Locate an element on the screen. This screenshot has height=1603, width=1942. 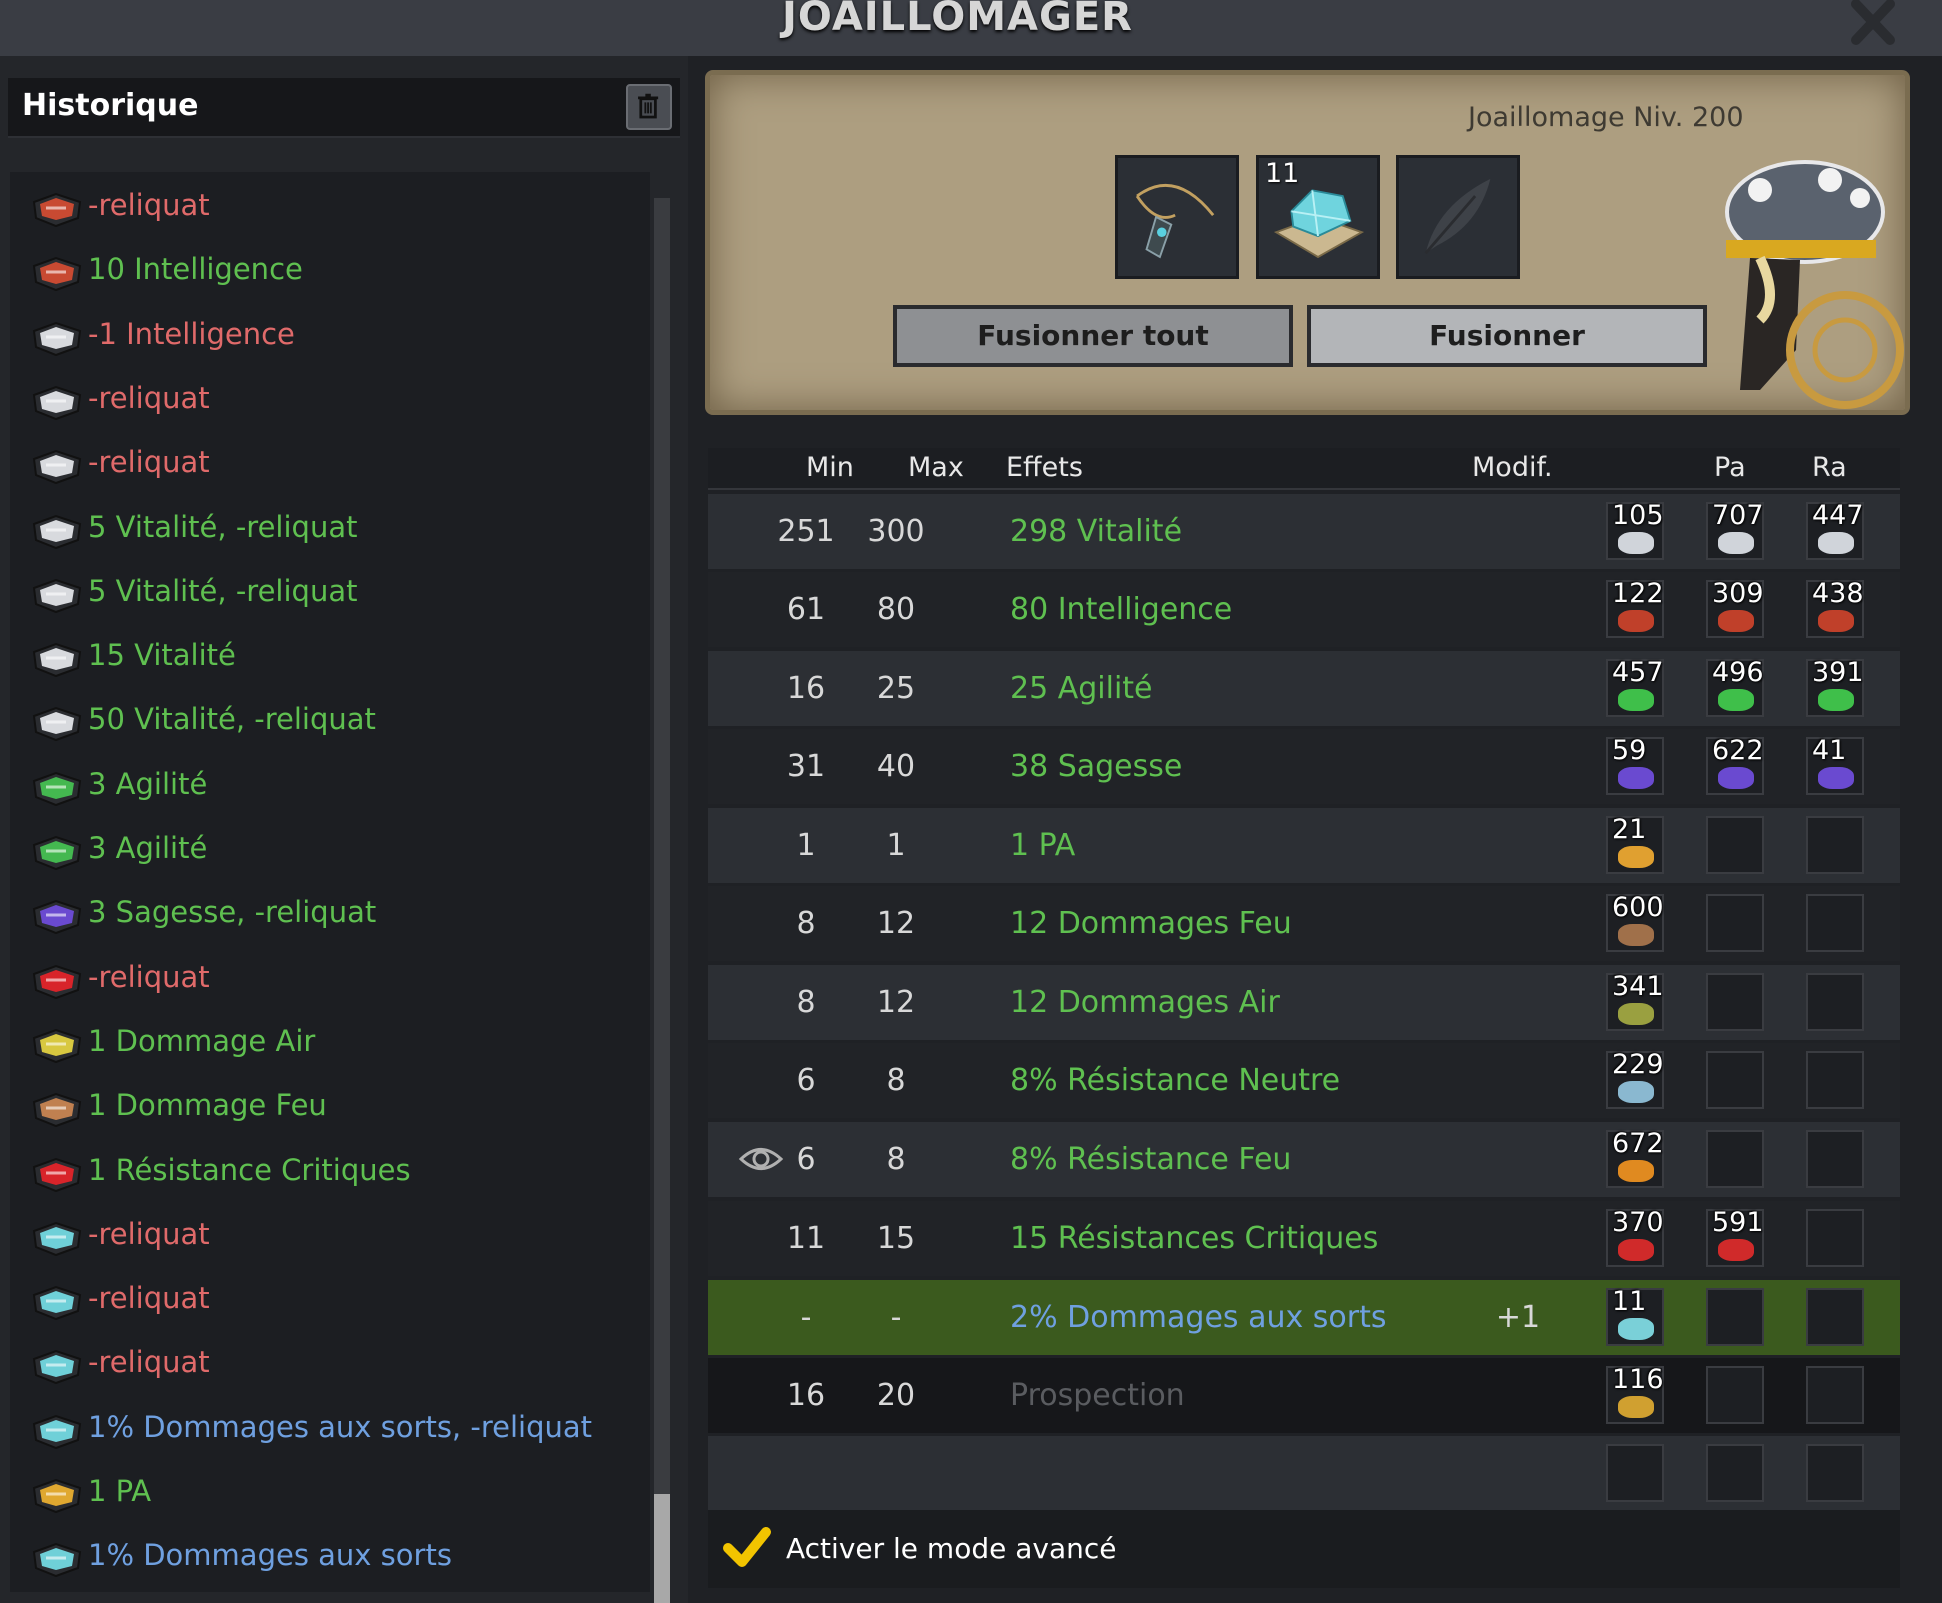
signature-slot is located at coordinates (1458, 217).